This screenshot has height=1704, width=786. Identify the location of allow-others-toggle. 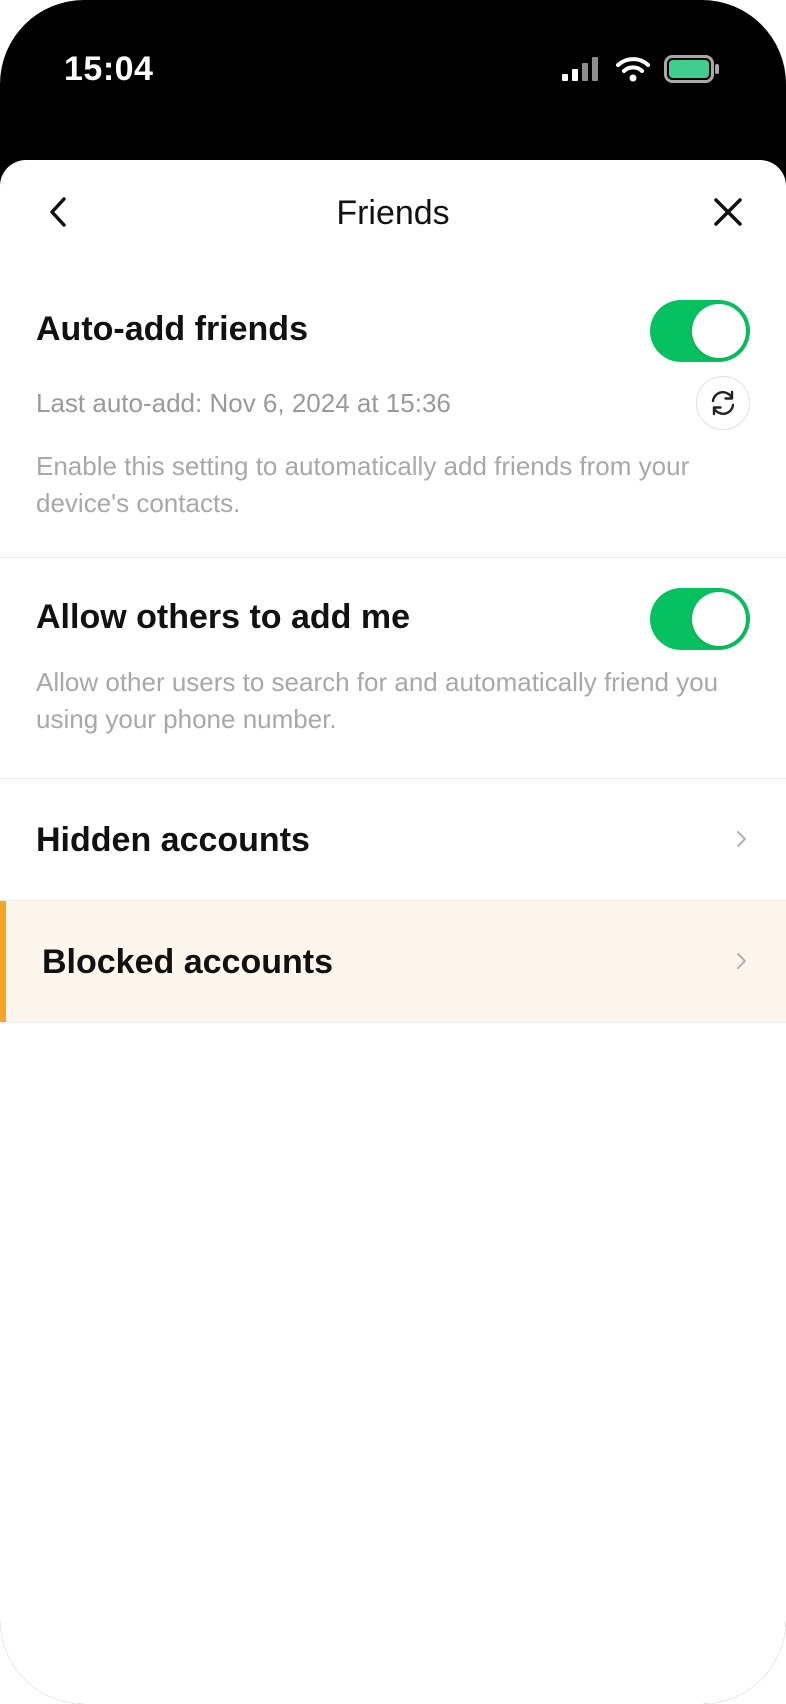
(700, 619).